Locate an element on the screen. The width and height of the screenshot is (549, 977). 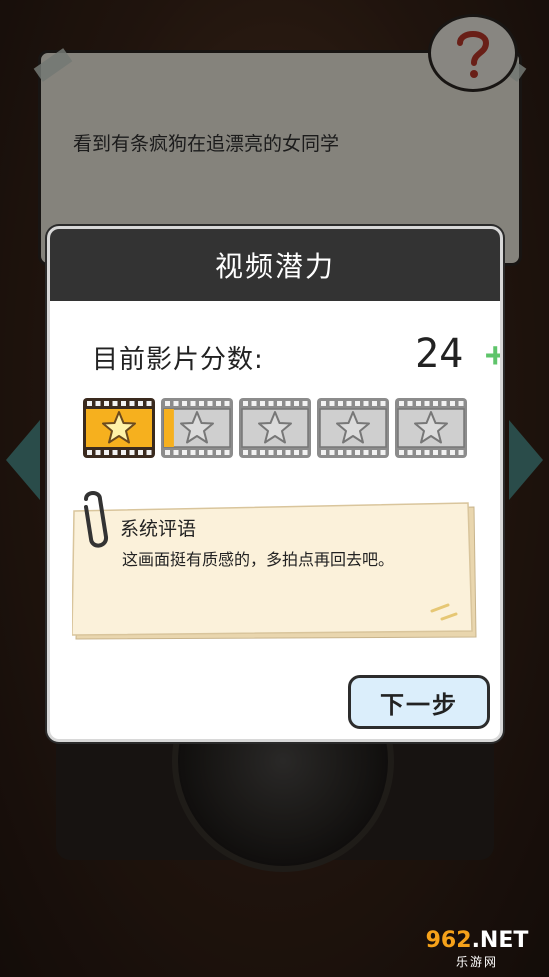
watermark-logo-number: 962 is located at coordinates (448, 940).